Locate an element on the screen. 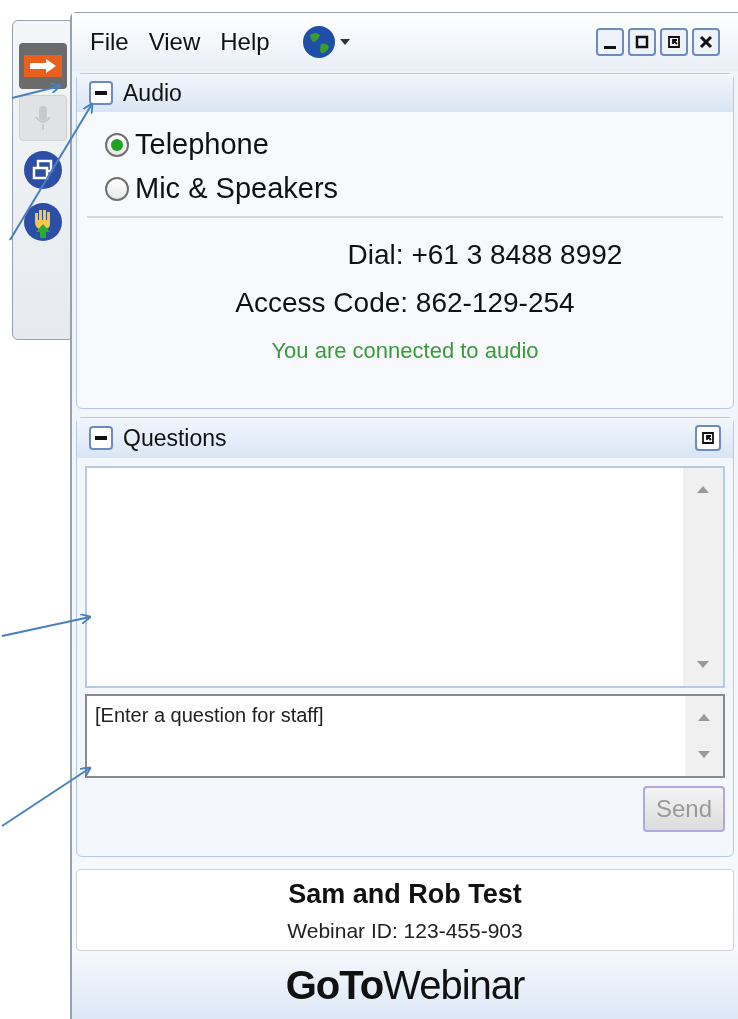  globe-icon is located at coordinates (318, 42).